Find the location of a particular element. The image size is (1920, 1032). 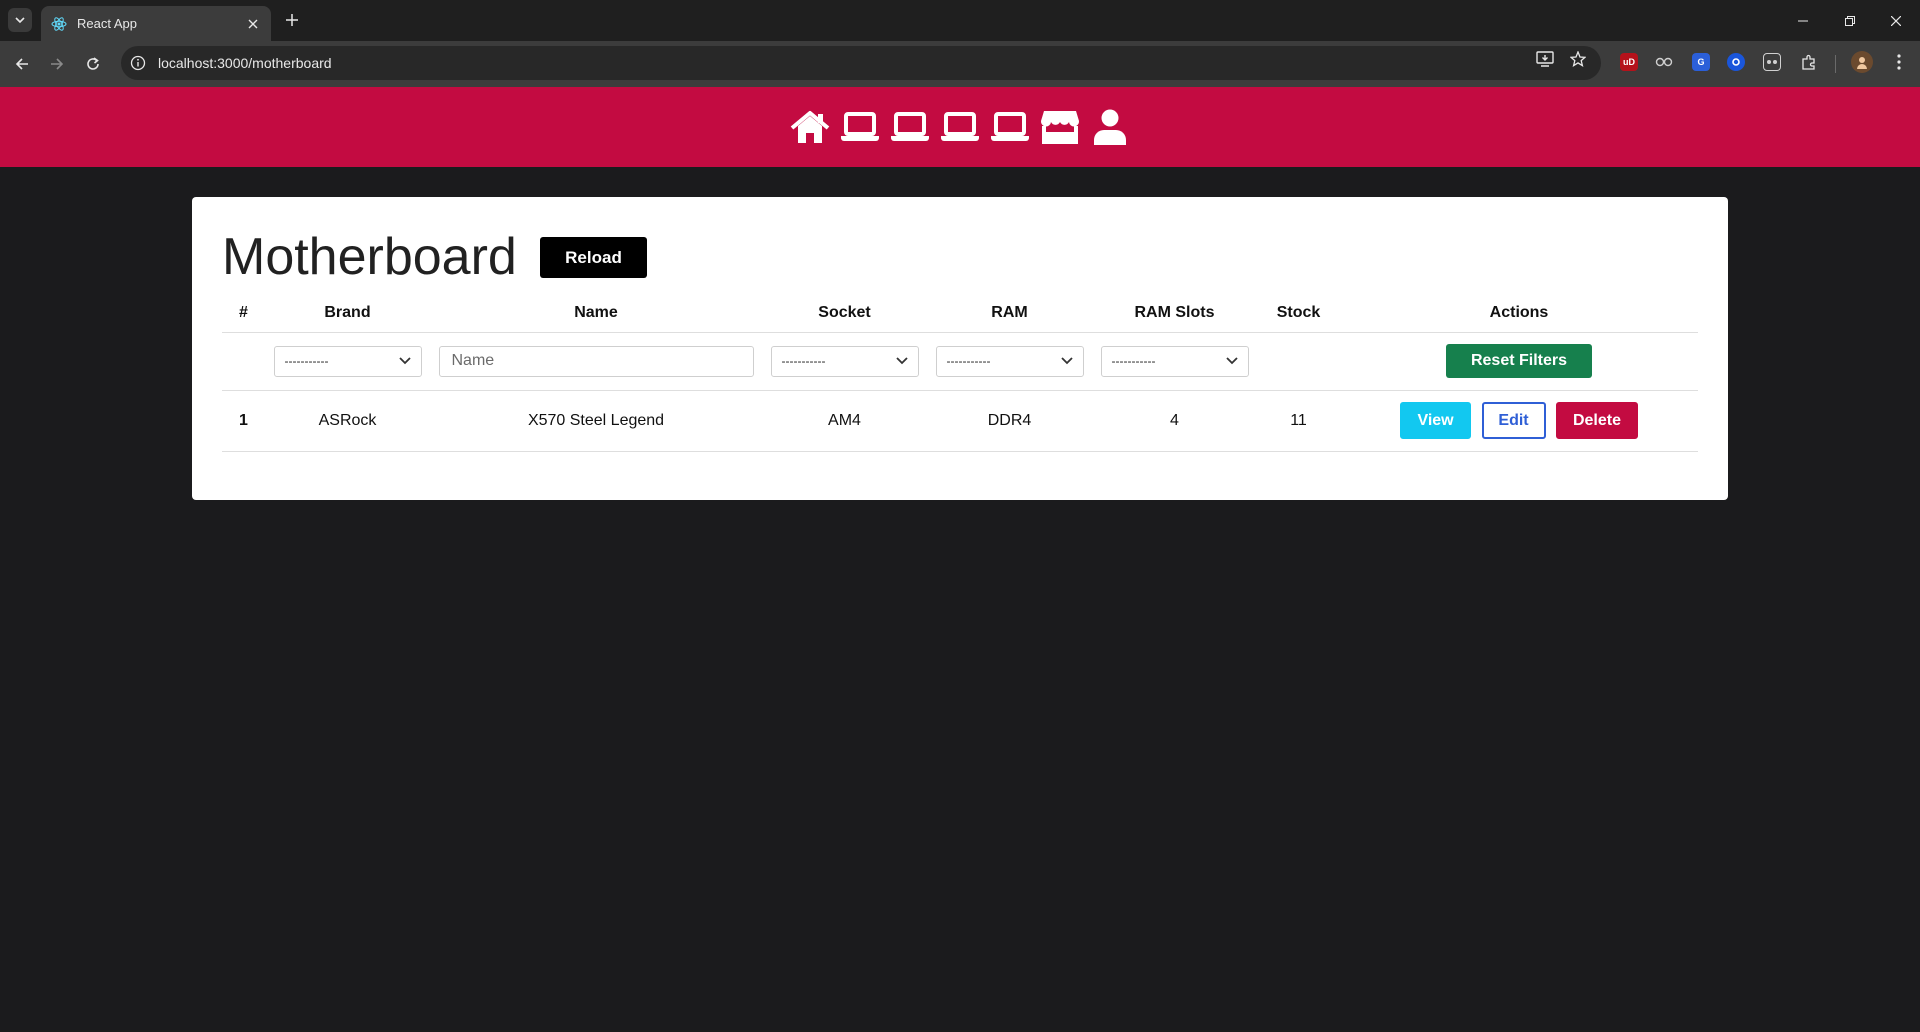

column-header-brand: Brand is located at coordinates (347, 314).